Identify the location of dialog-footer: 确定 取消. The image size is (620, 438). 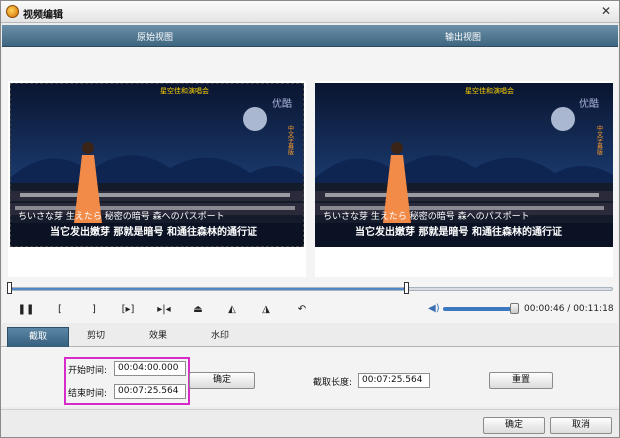
(310, 423).